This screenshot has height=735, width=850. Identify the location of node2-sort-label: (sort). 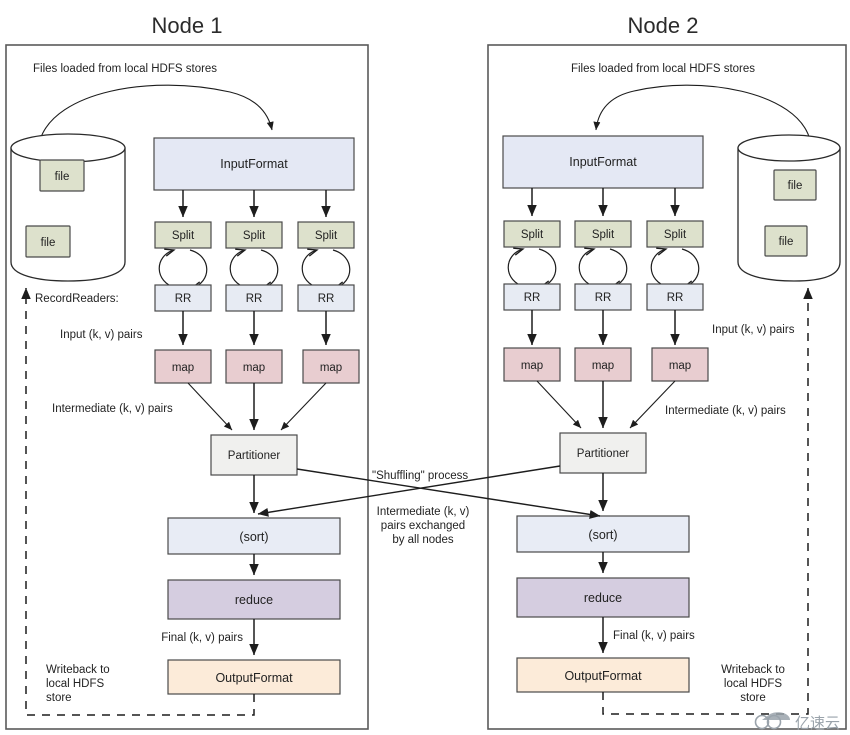
(602, 535).